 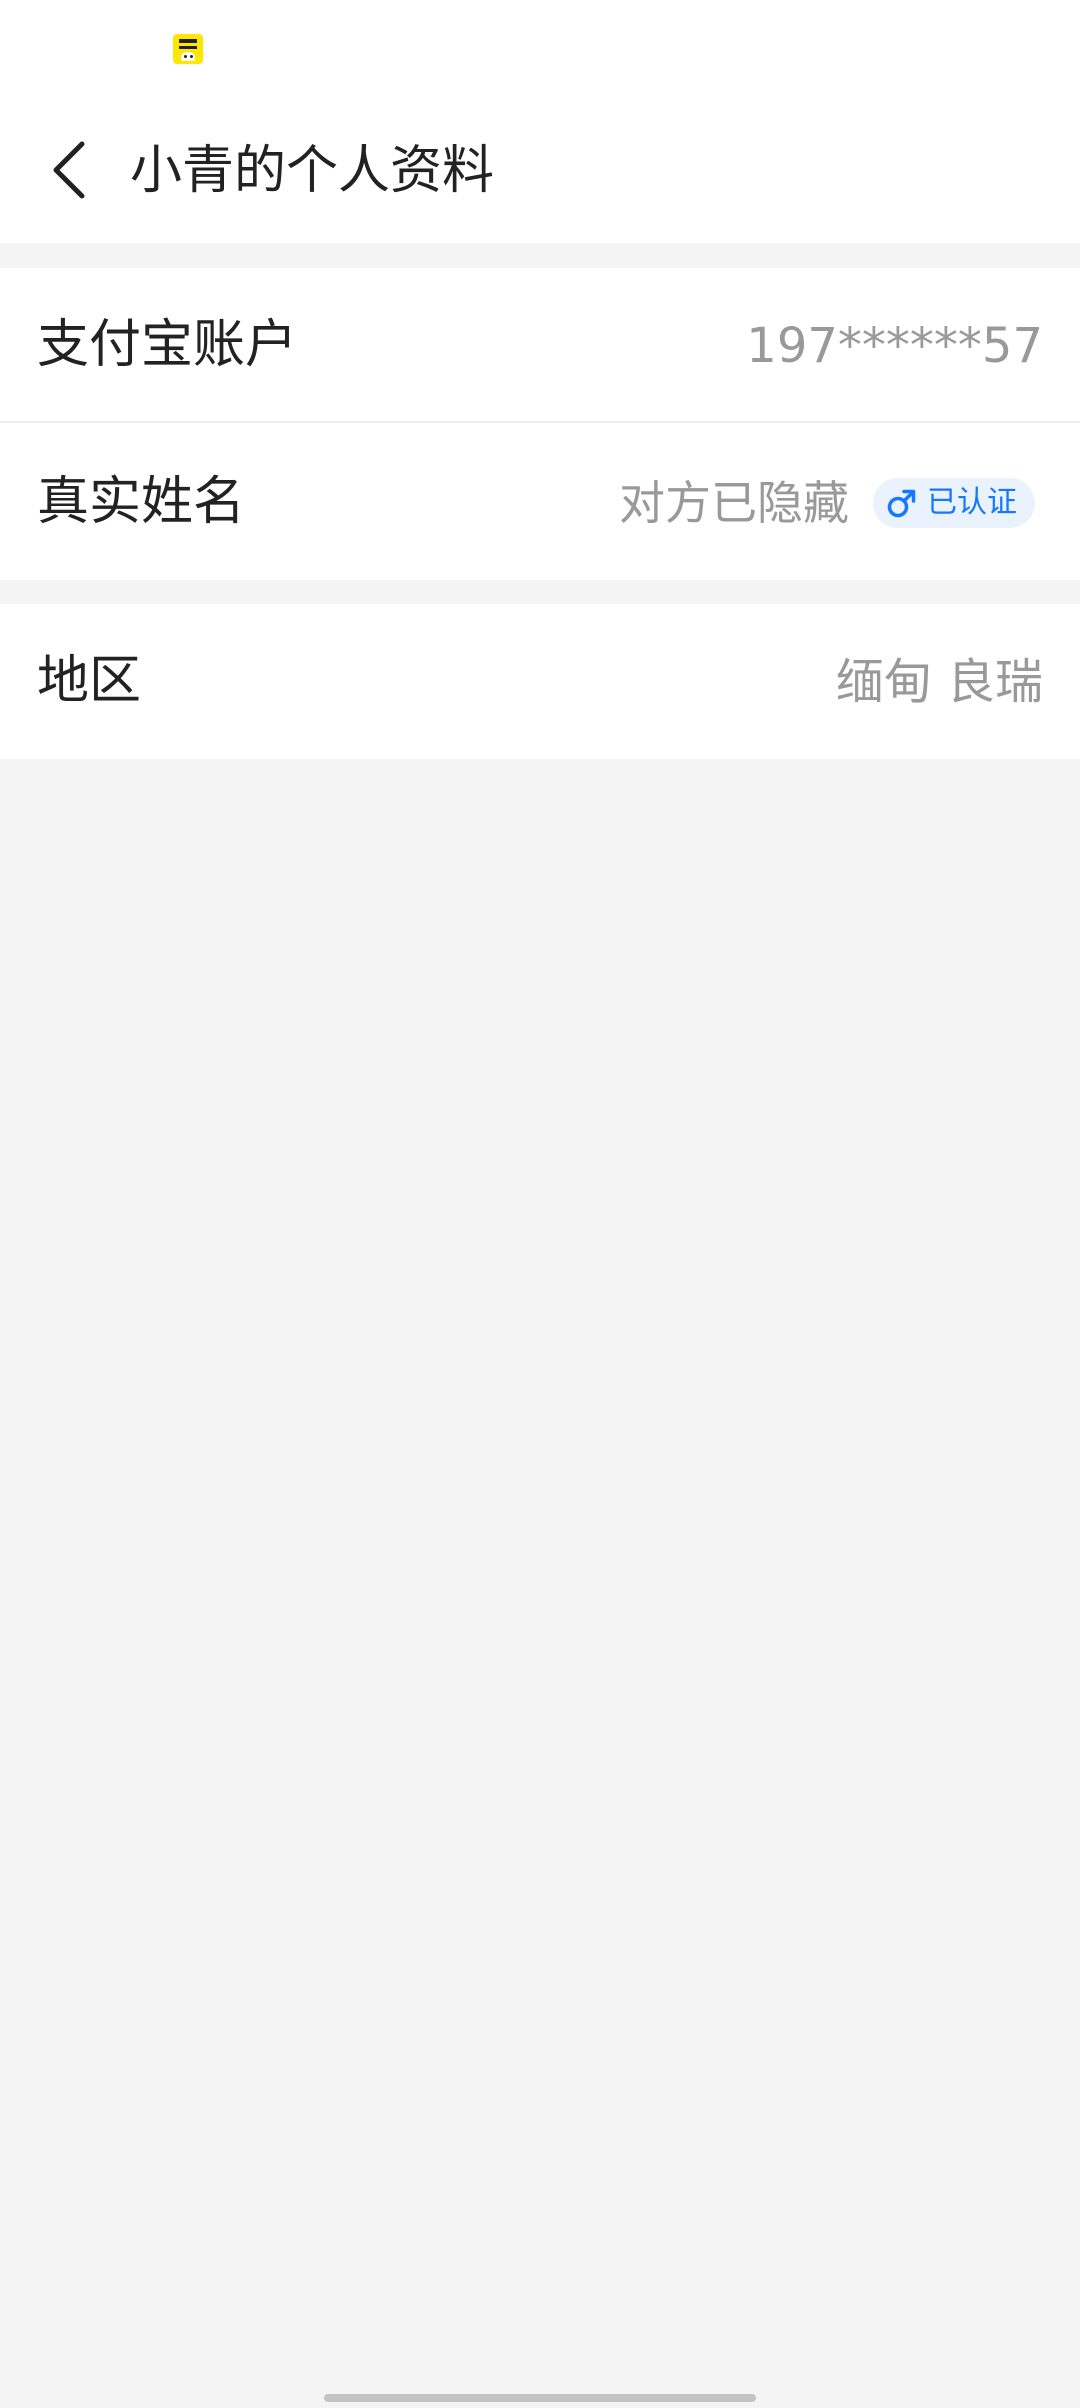 I want to click on account-value: 197******57, so click(x=894, y=346).